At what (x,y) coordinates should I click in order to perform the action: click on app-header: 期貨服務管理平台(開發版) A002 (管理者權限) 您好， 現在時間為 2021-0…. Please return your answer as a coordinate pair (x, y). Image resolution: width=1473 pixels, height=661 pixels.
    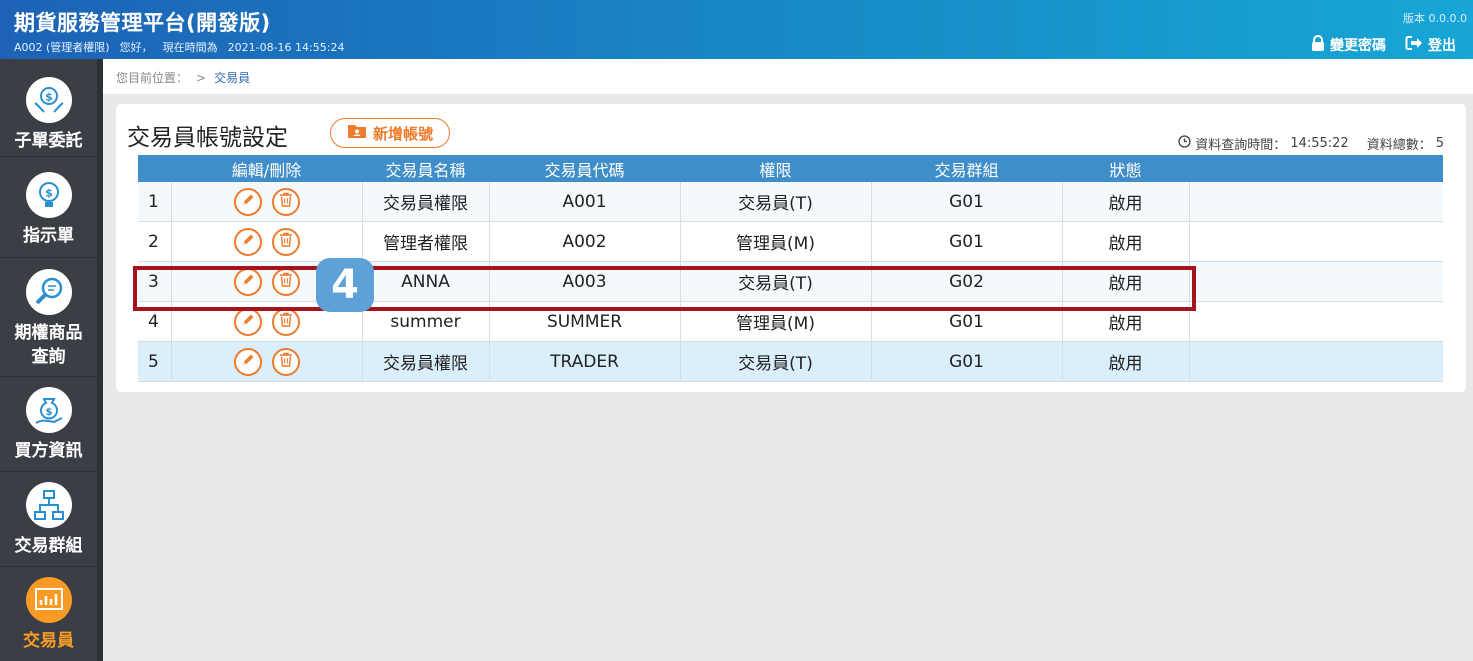
    Looking at the image, I should click on (736, 29).